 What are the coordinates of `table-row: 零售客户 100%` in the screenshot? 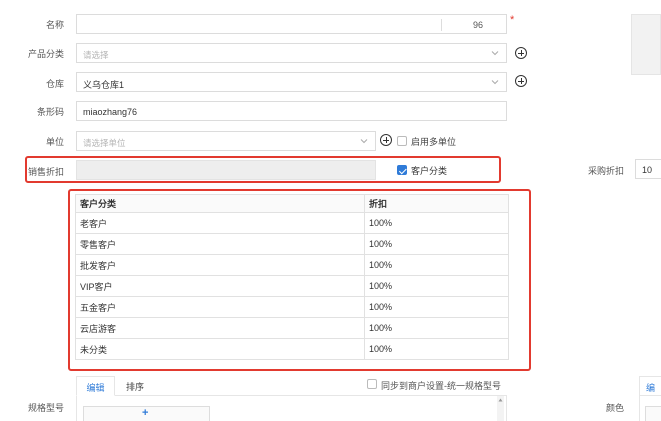 It's located at (292, 244).